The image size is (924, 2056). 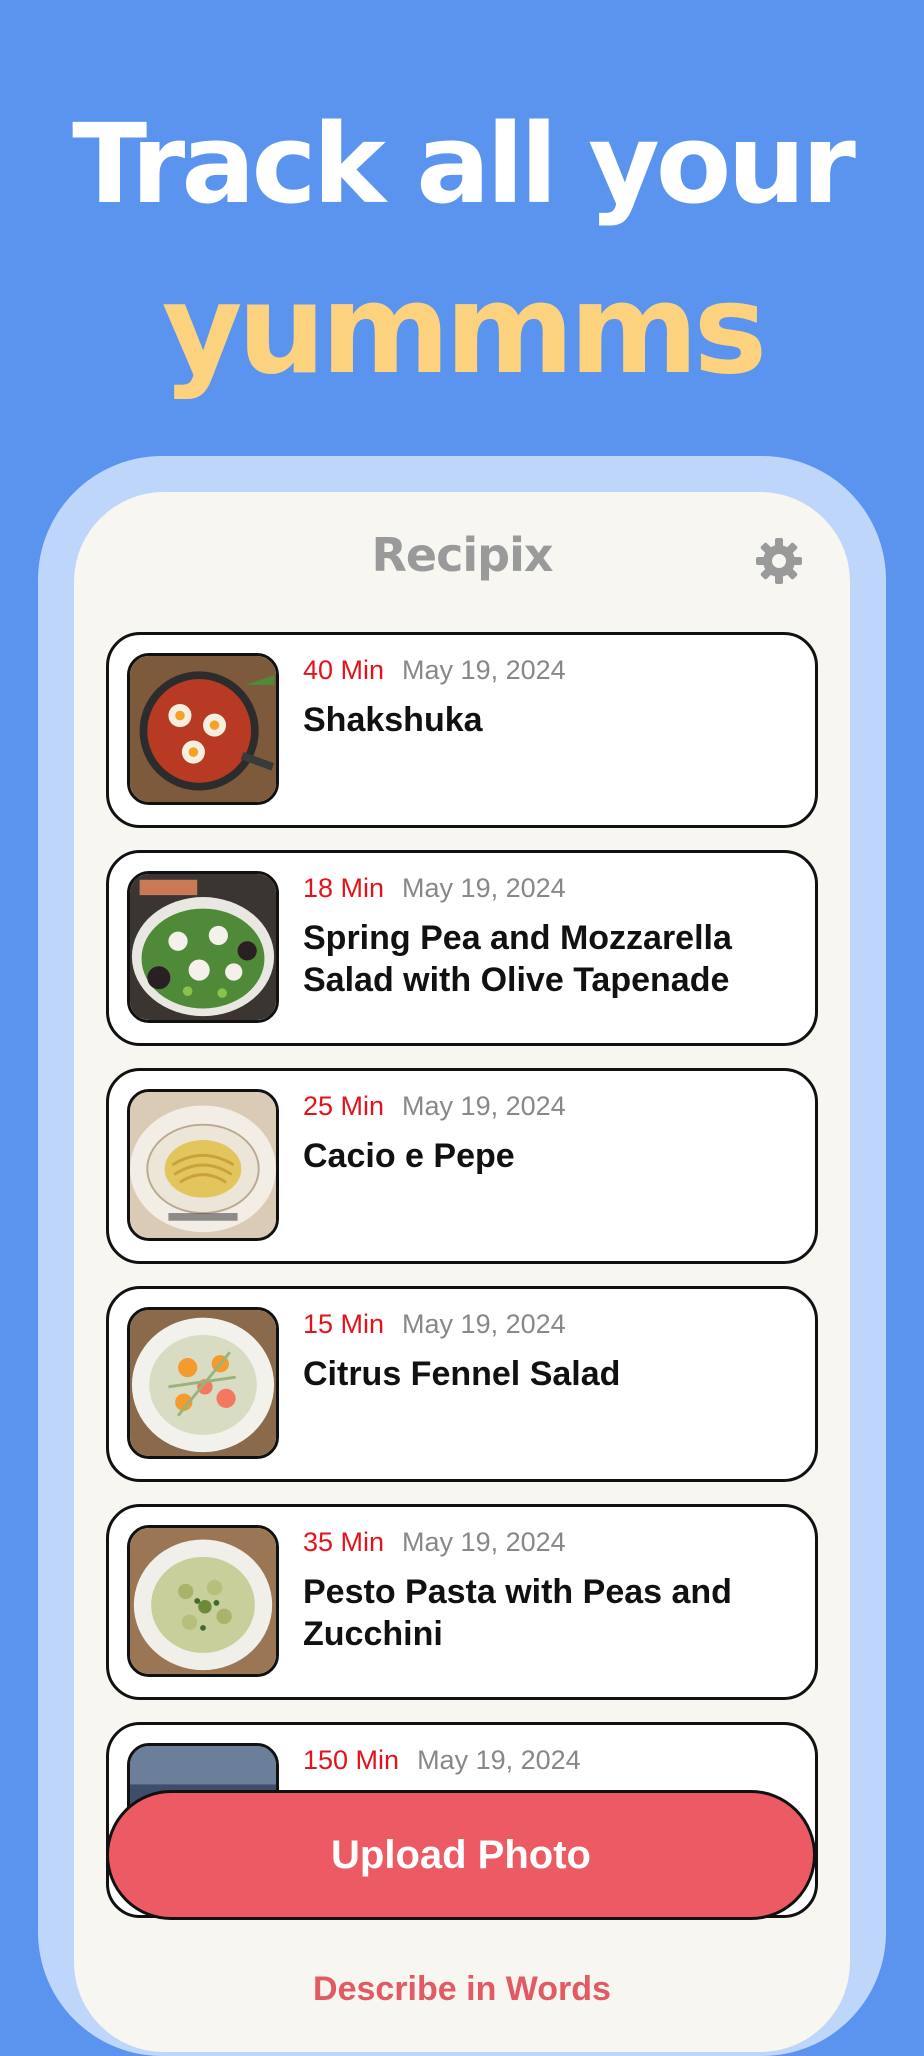 What do you see at coordinates (344, 670) in the screenshot?
I see `cook-time: 40 Min` at bounding box center [344, 670].